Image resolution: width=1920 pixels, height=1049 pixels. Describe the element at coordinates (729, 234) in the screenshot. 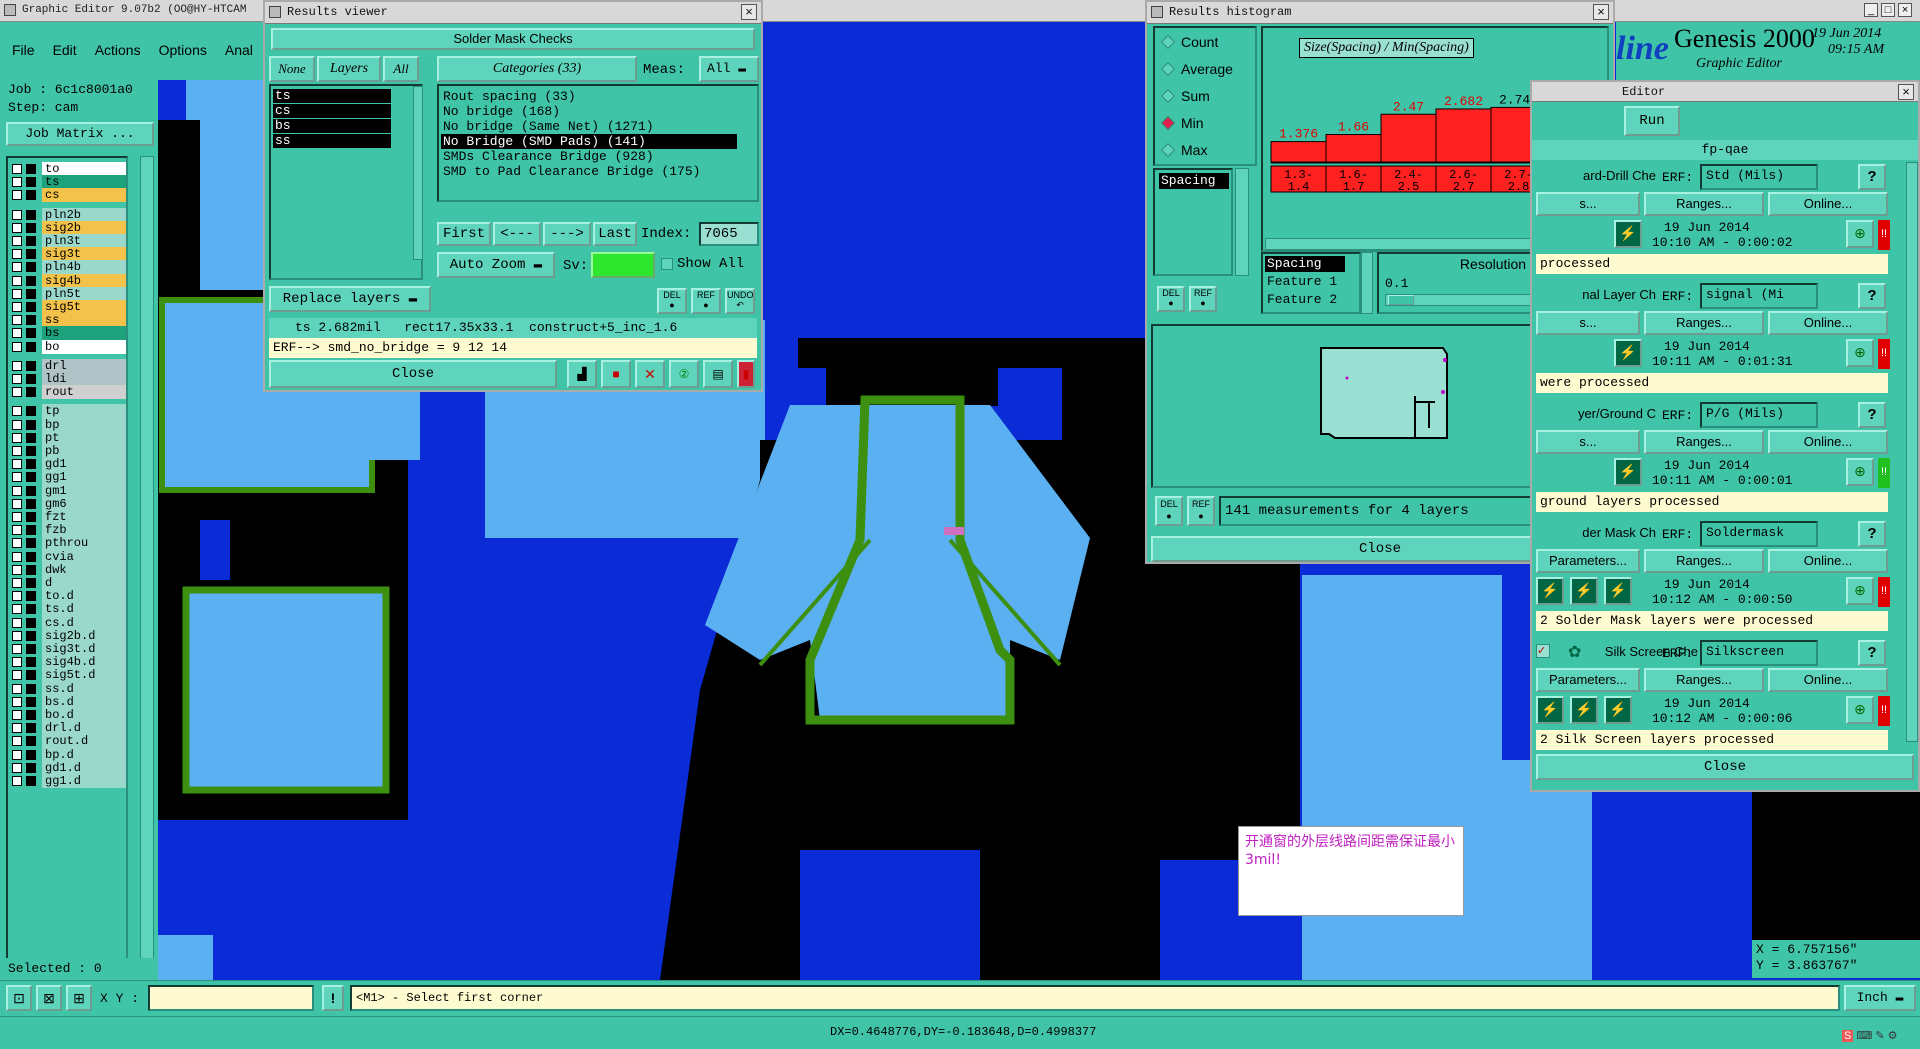

I see `index-field: 7065` at that location.